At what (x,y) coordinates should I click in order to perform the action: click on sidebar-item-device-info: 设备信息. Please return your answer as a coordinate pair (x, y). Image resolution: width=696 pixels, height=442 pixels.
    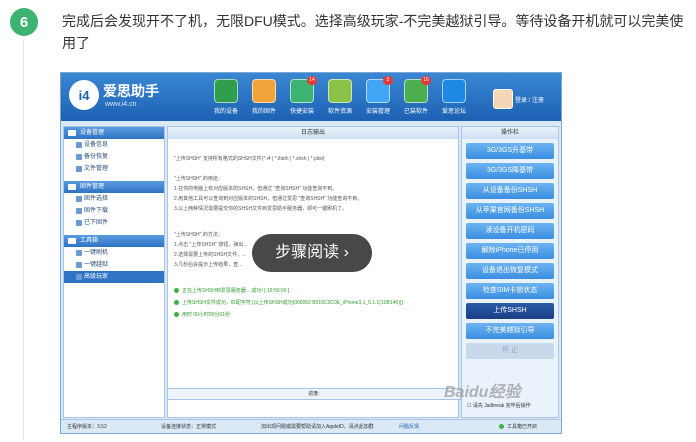
    Looking at the image, I should click on (114, 145).